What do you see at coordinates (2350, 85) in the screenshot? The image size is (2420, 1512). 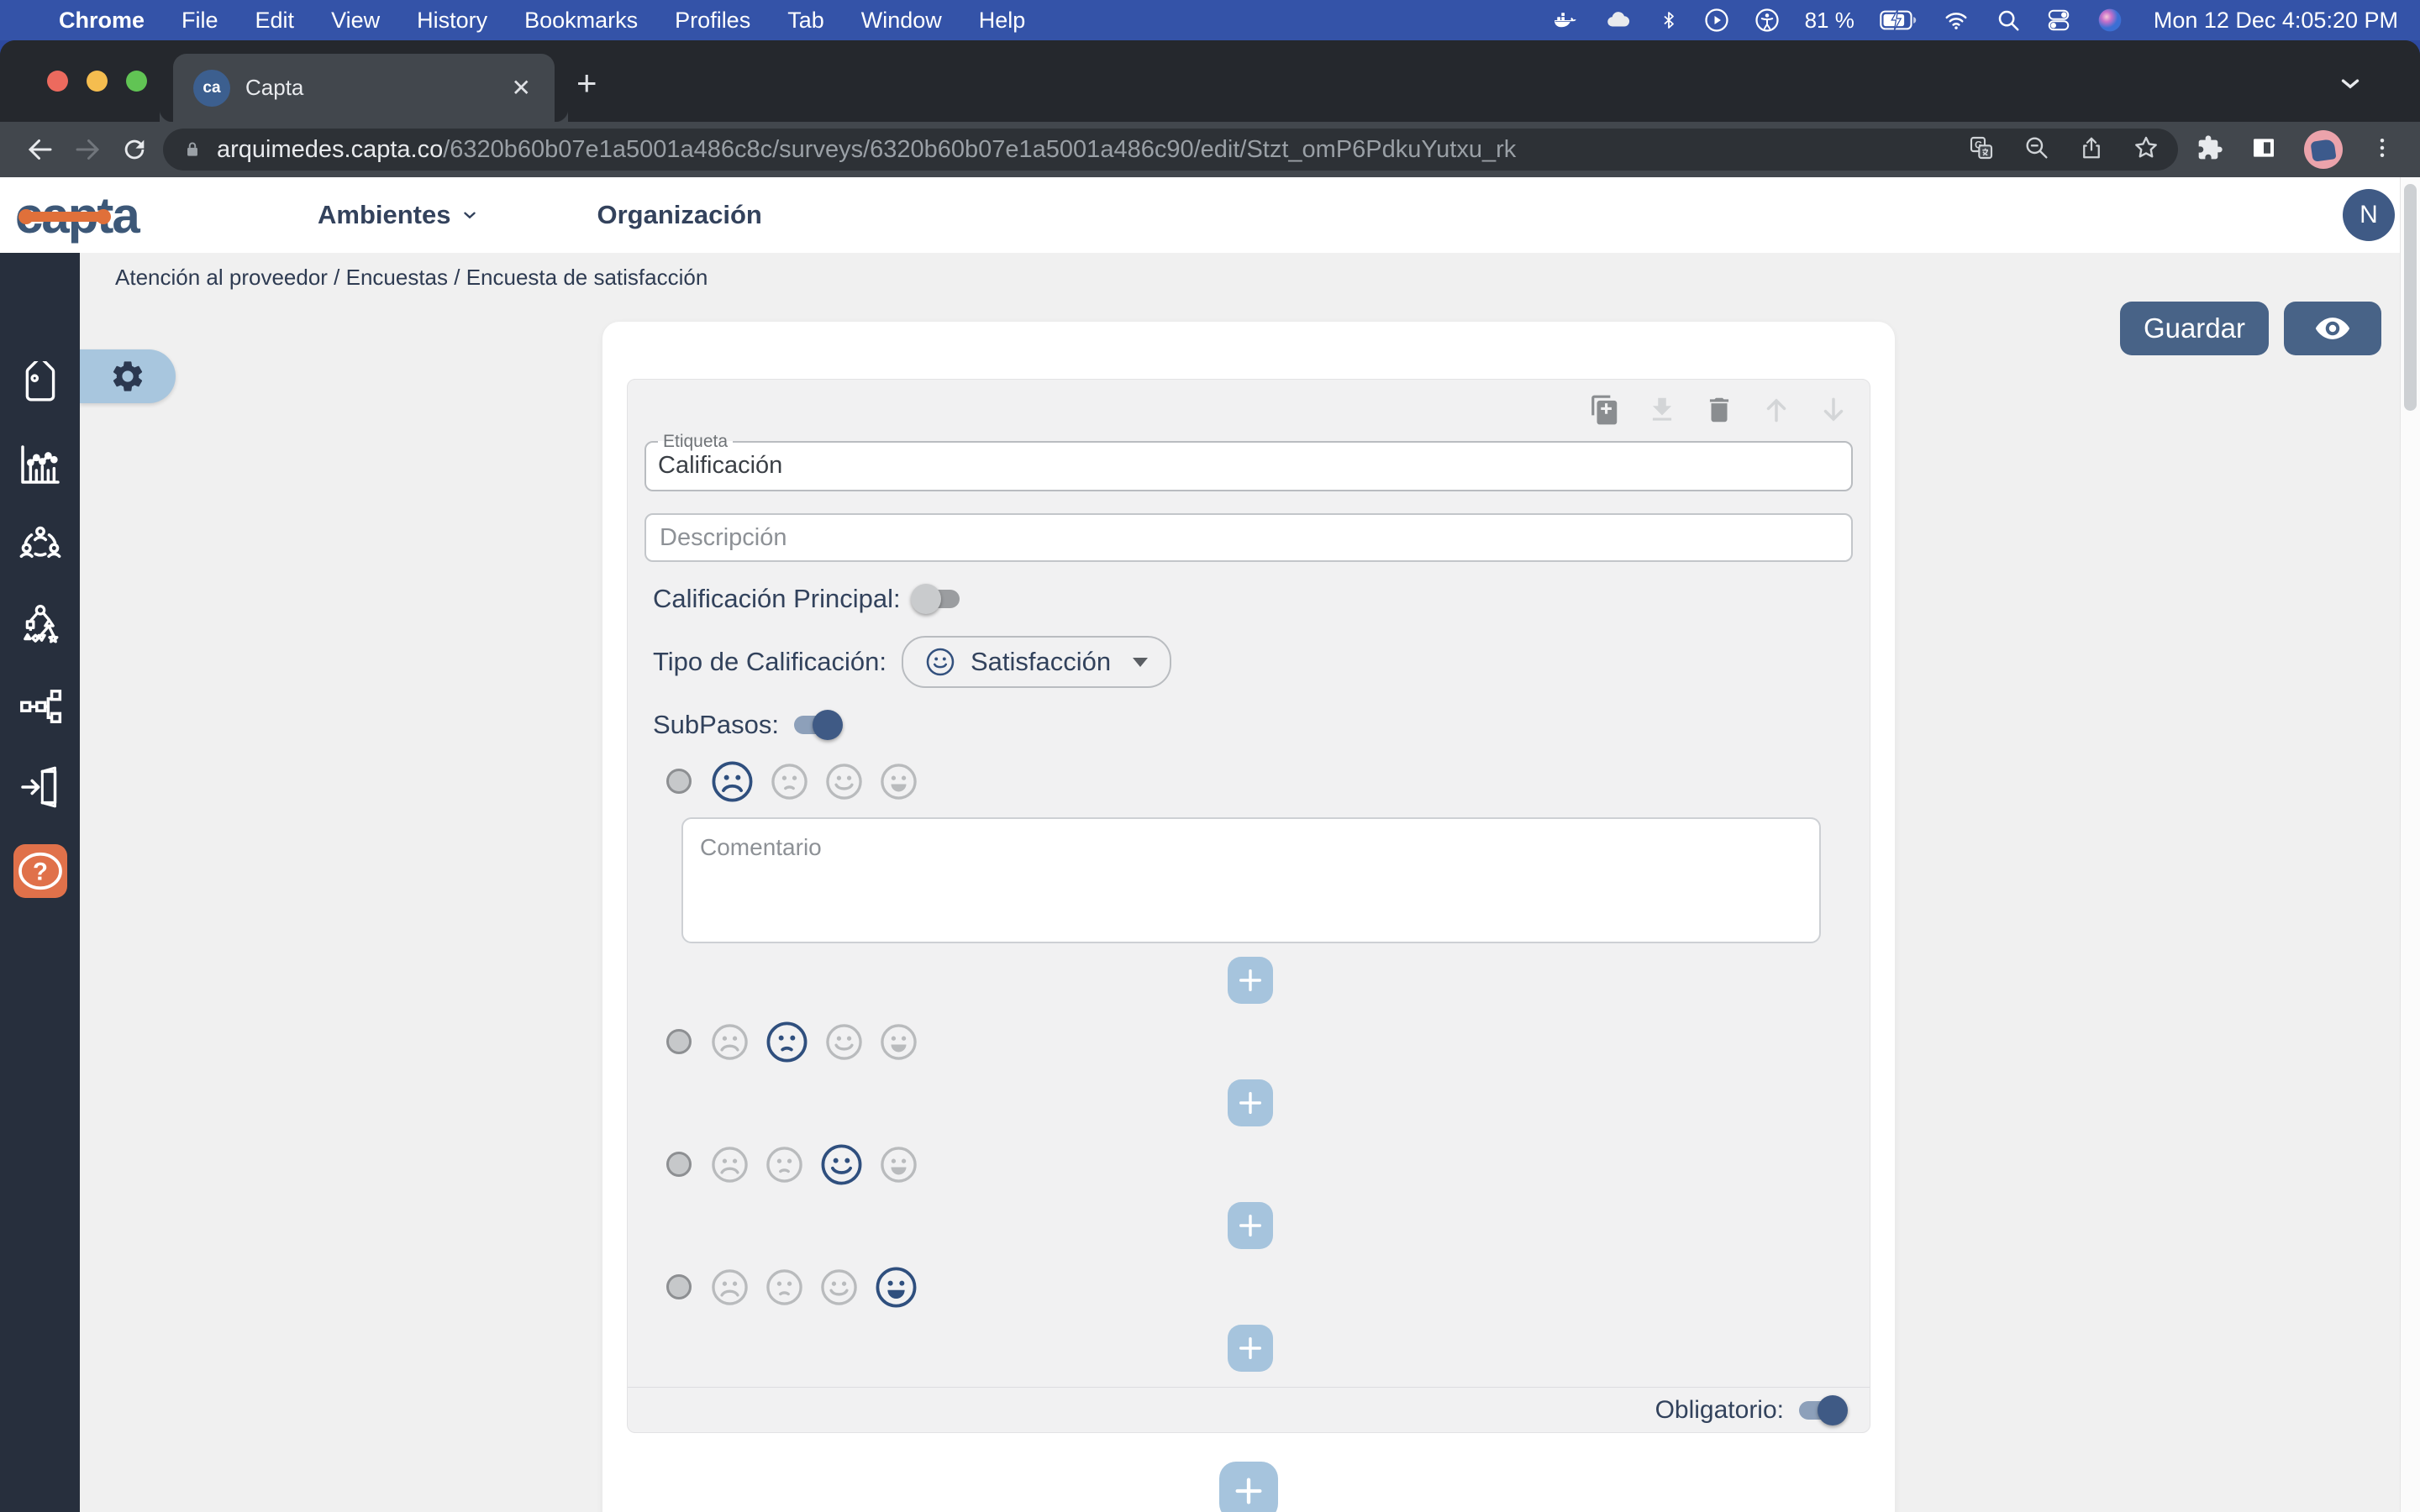 I see `tab-search-chevron-icon` at bounding box center [2350, 85].